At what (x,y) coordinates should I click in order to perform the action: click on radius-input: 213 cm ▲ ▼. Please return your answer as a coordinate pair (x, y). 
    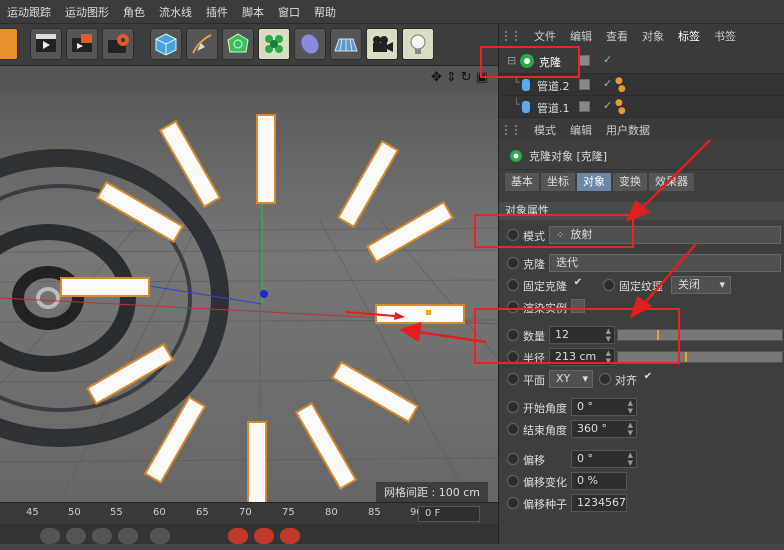
    Looking at the image, I should click on (582, 357).